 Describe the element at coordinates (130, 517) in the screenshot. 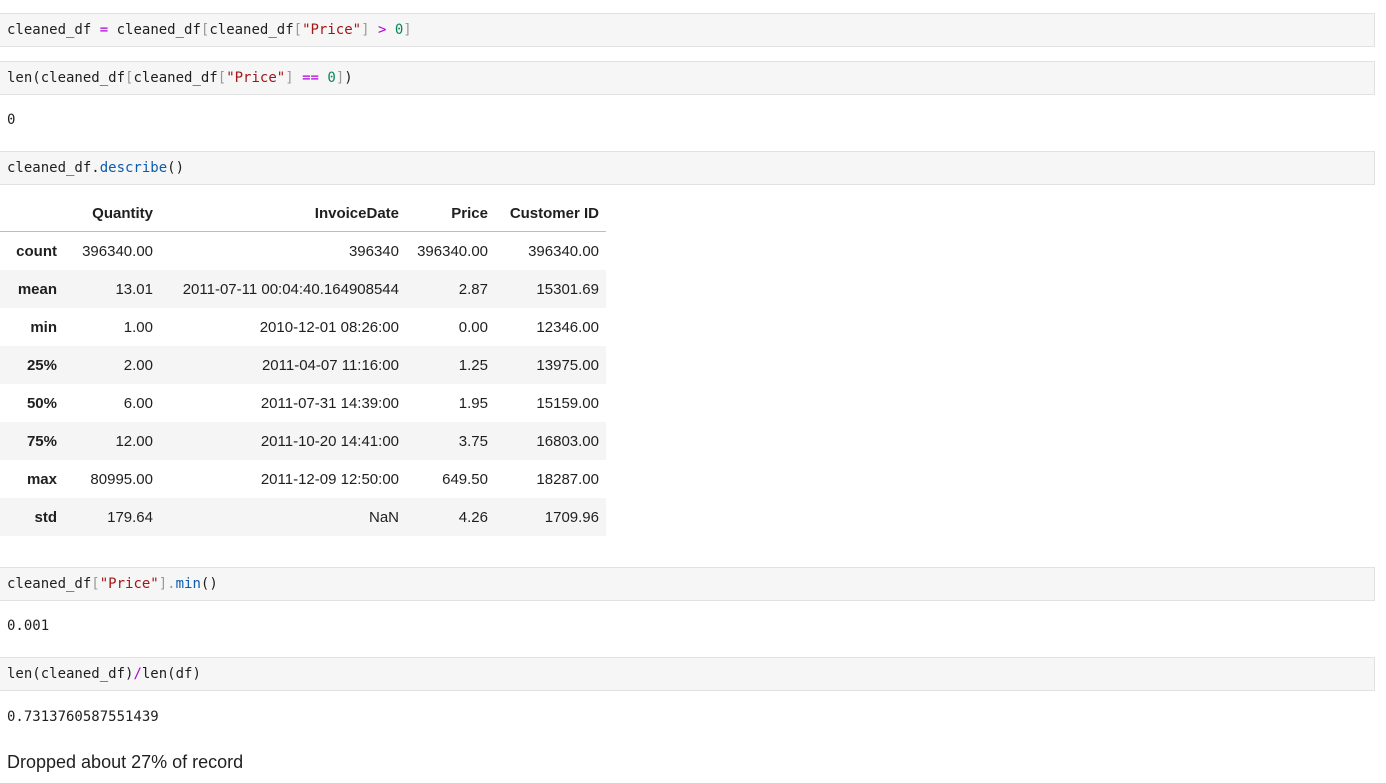

I see `table-cell: 179.64` at that location.